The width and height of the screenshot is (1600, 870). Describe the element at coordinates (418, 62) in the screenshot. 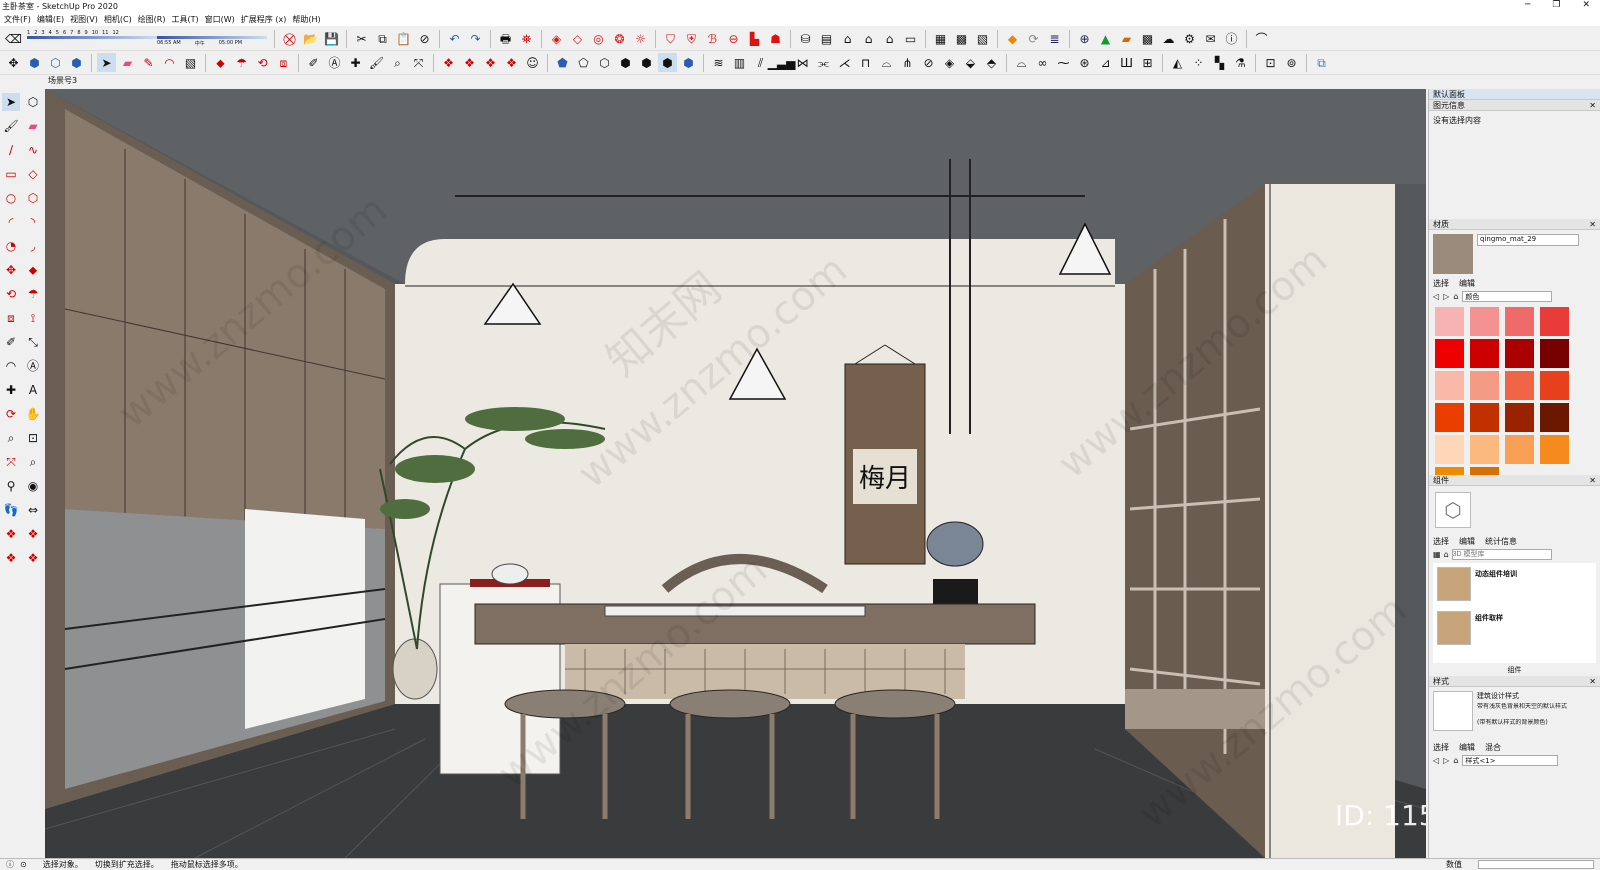

I see `zoom-extents-icon: ⤧` at that location.